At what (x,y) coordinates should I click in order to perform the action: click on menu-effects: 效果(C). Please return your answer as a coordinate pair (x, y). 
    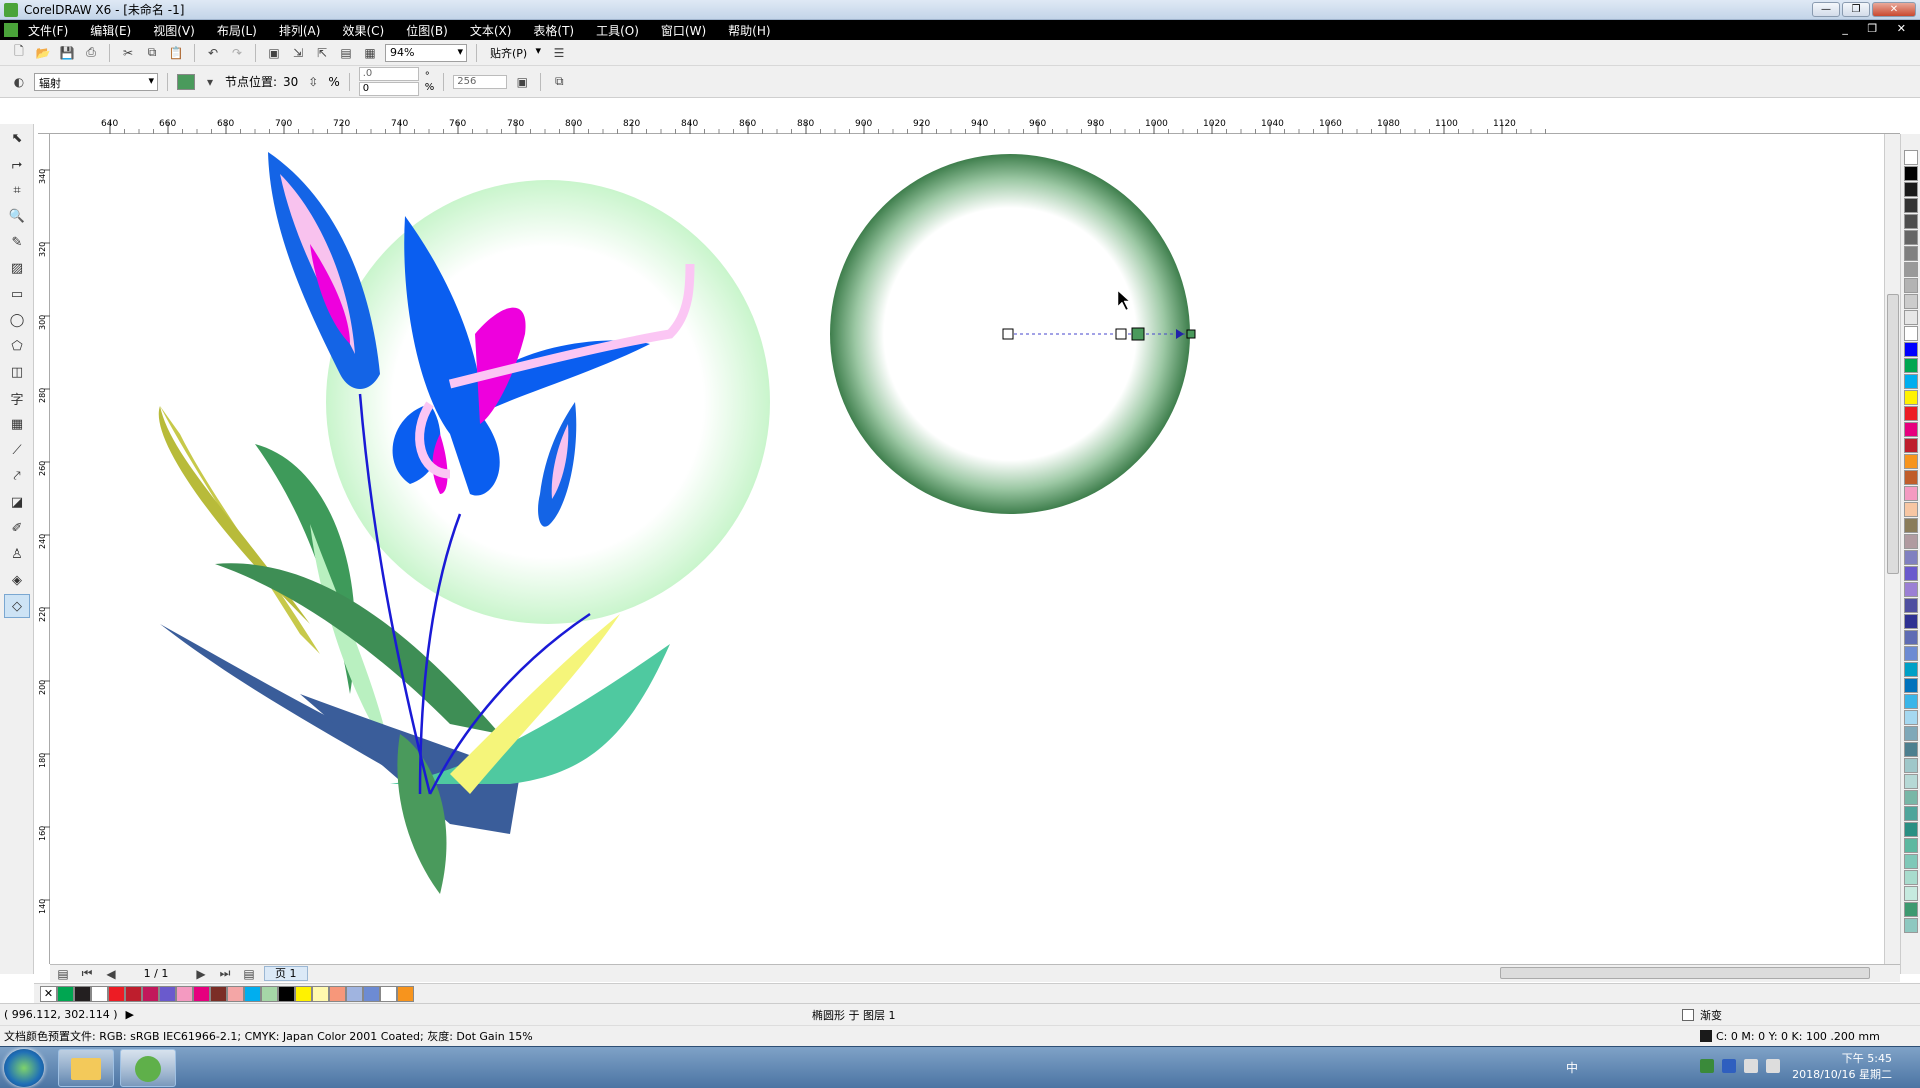
    Looking at the image, I should click on (363, 30).